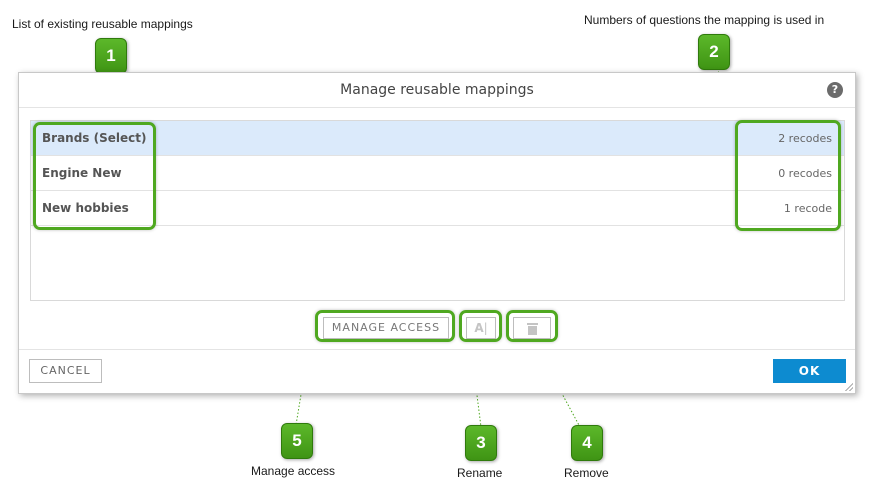 This screenshot has width=880, height=497. I want to click on remove-button, so click(532, 328).